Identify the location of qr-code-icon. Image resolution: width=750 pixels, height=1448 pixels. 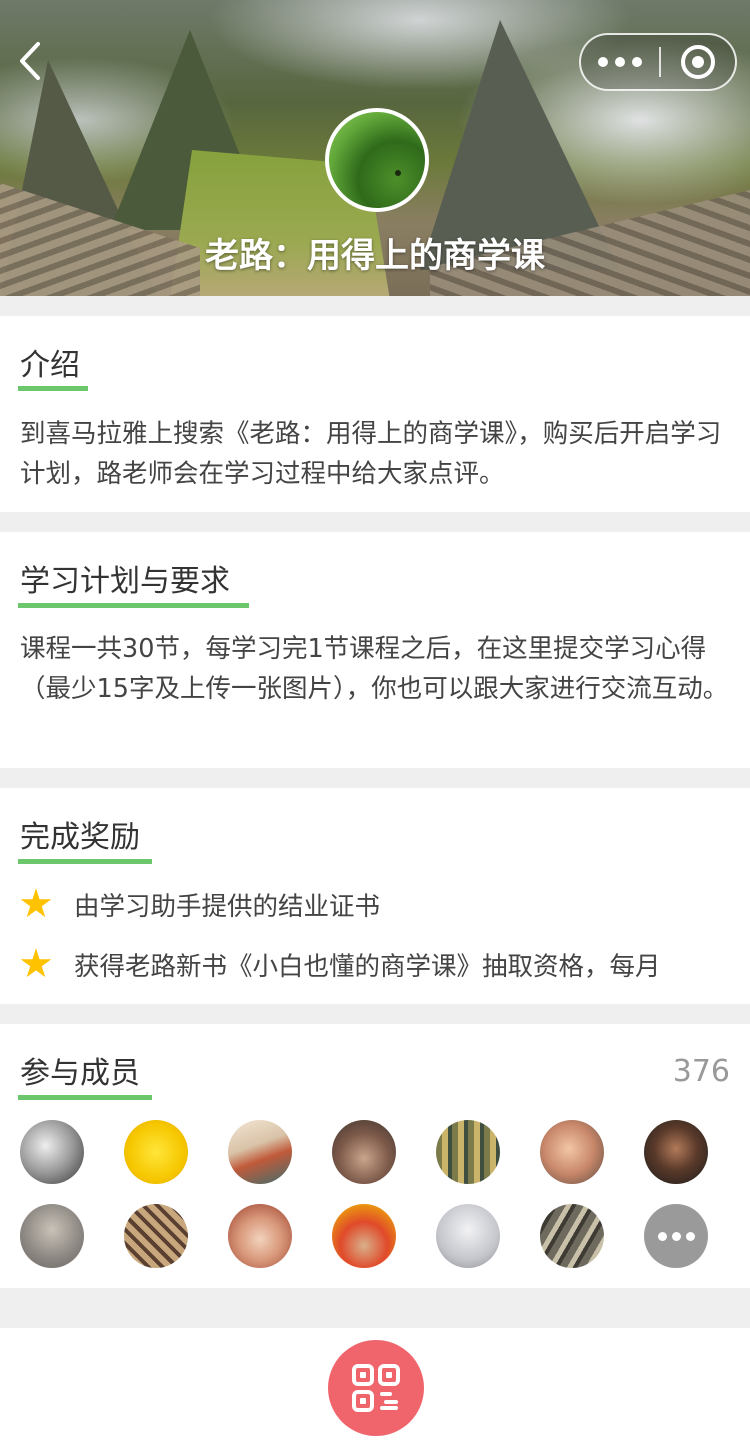
(376, 1388).